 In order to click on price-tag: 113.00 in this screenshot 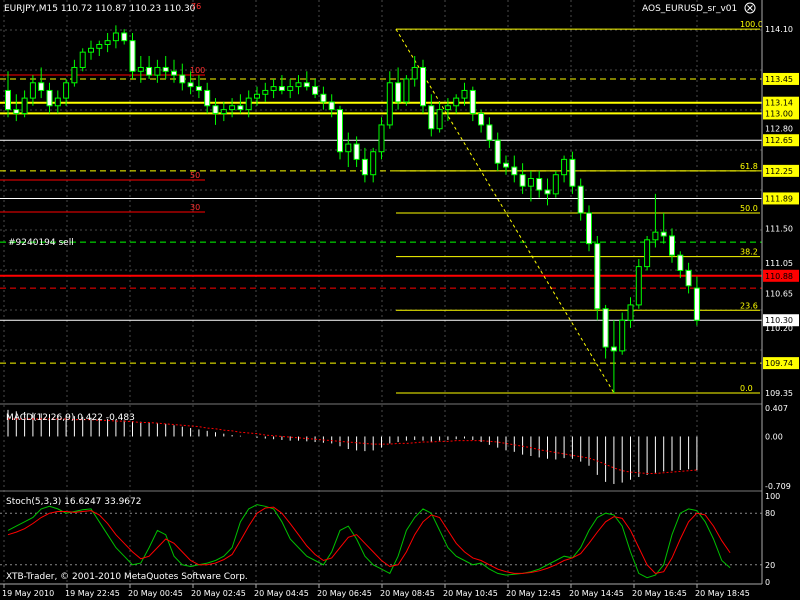, I will do `click(779, 113)`.